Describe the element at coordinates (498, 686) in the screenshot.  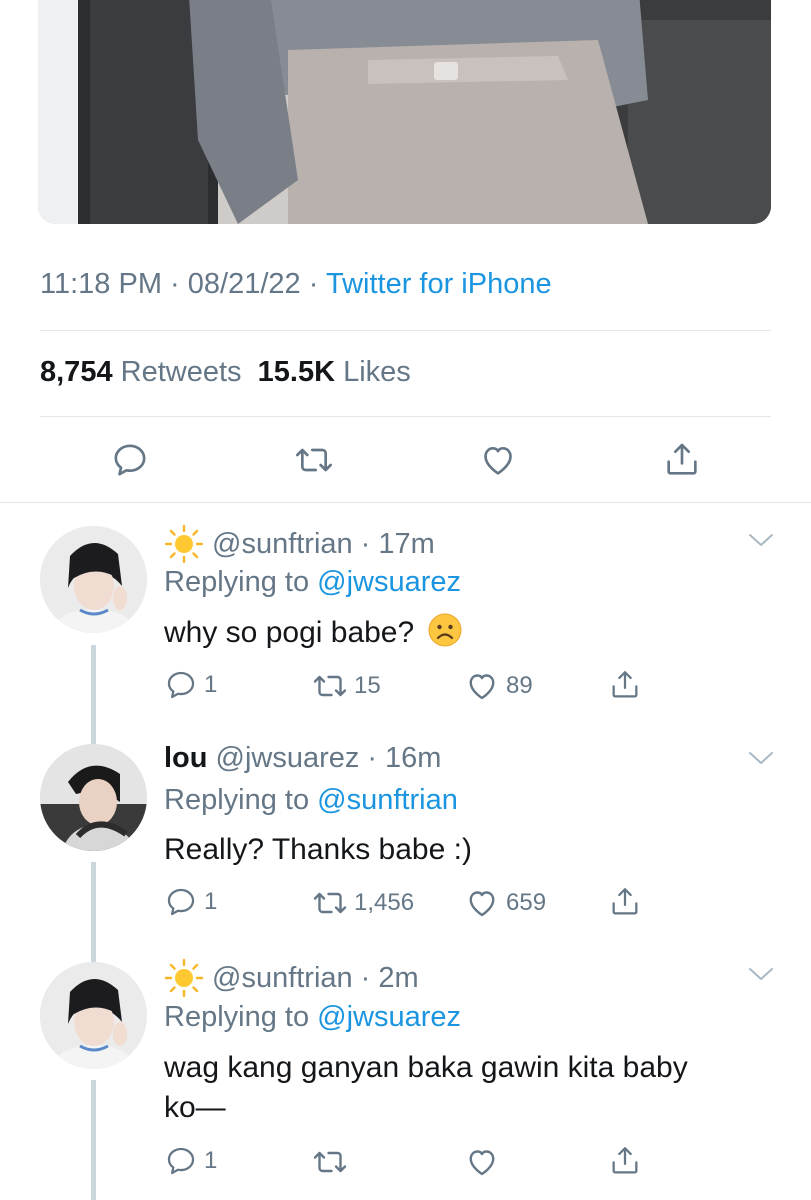
I see `like-button: 89` at that location.